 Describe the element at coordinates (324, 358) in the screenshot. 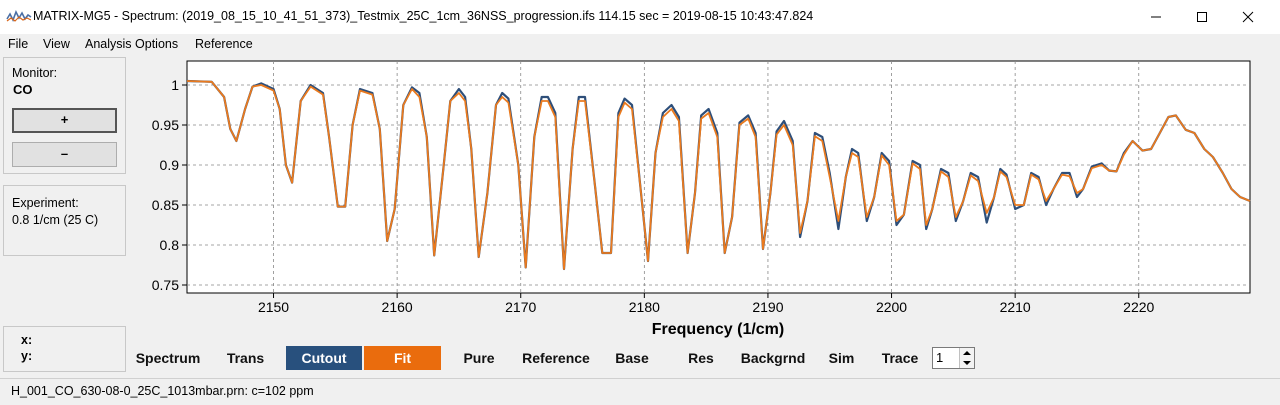

I see `tab-cutout: Cutout` at that location.